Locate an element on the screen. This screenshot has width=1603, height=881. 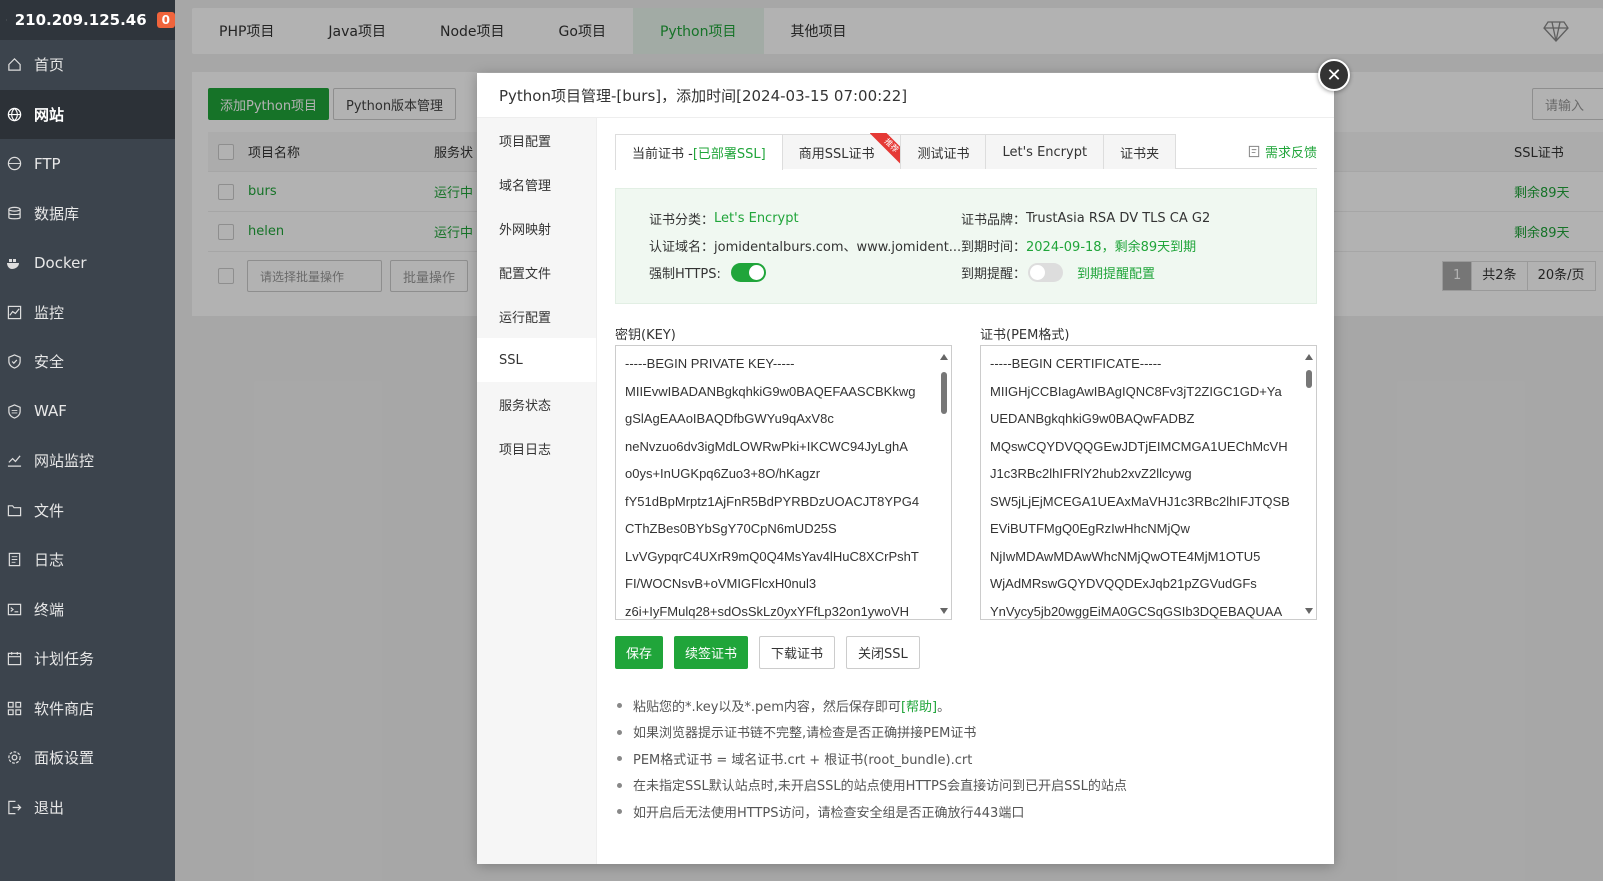
calendar-icon is located at coordinates (14, 659).